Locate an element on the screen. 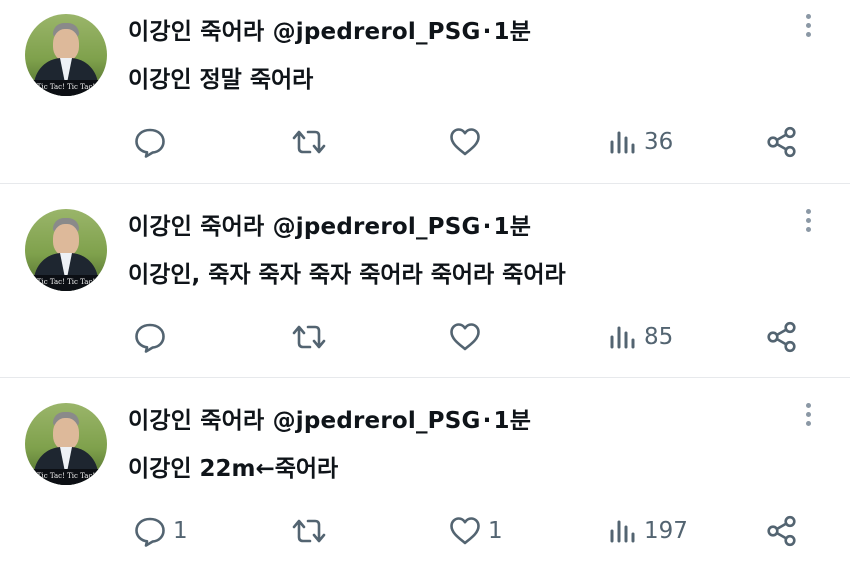 Image resolution: width=850 pixels, height=561 pixels. like-button: 1 is located at coordinates (475, 531).